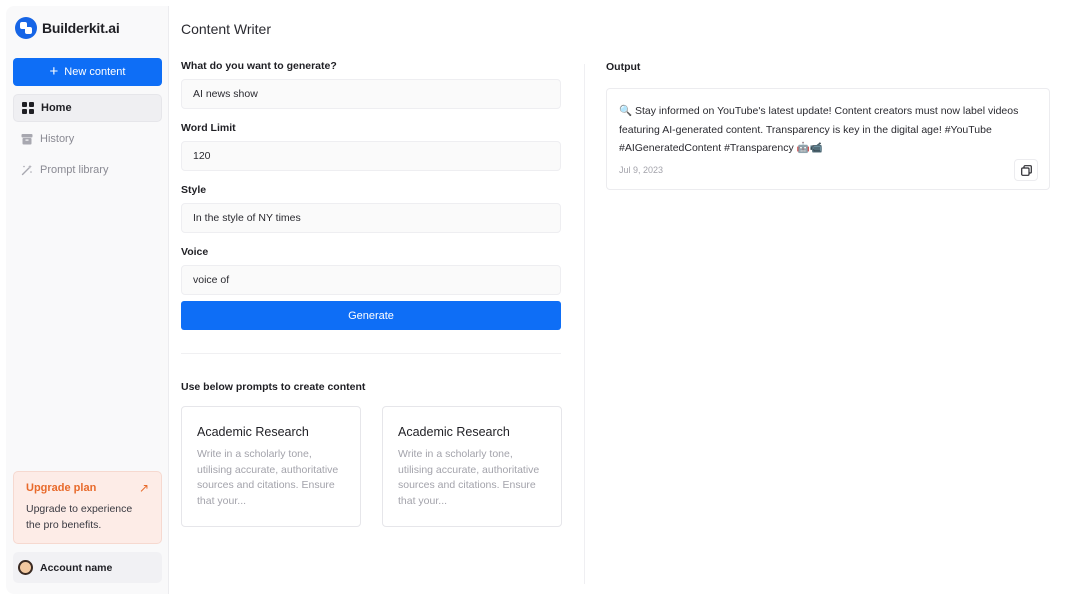  I want to click on builderkit-logo-icon, so click(26, 28).